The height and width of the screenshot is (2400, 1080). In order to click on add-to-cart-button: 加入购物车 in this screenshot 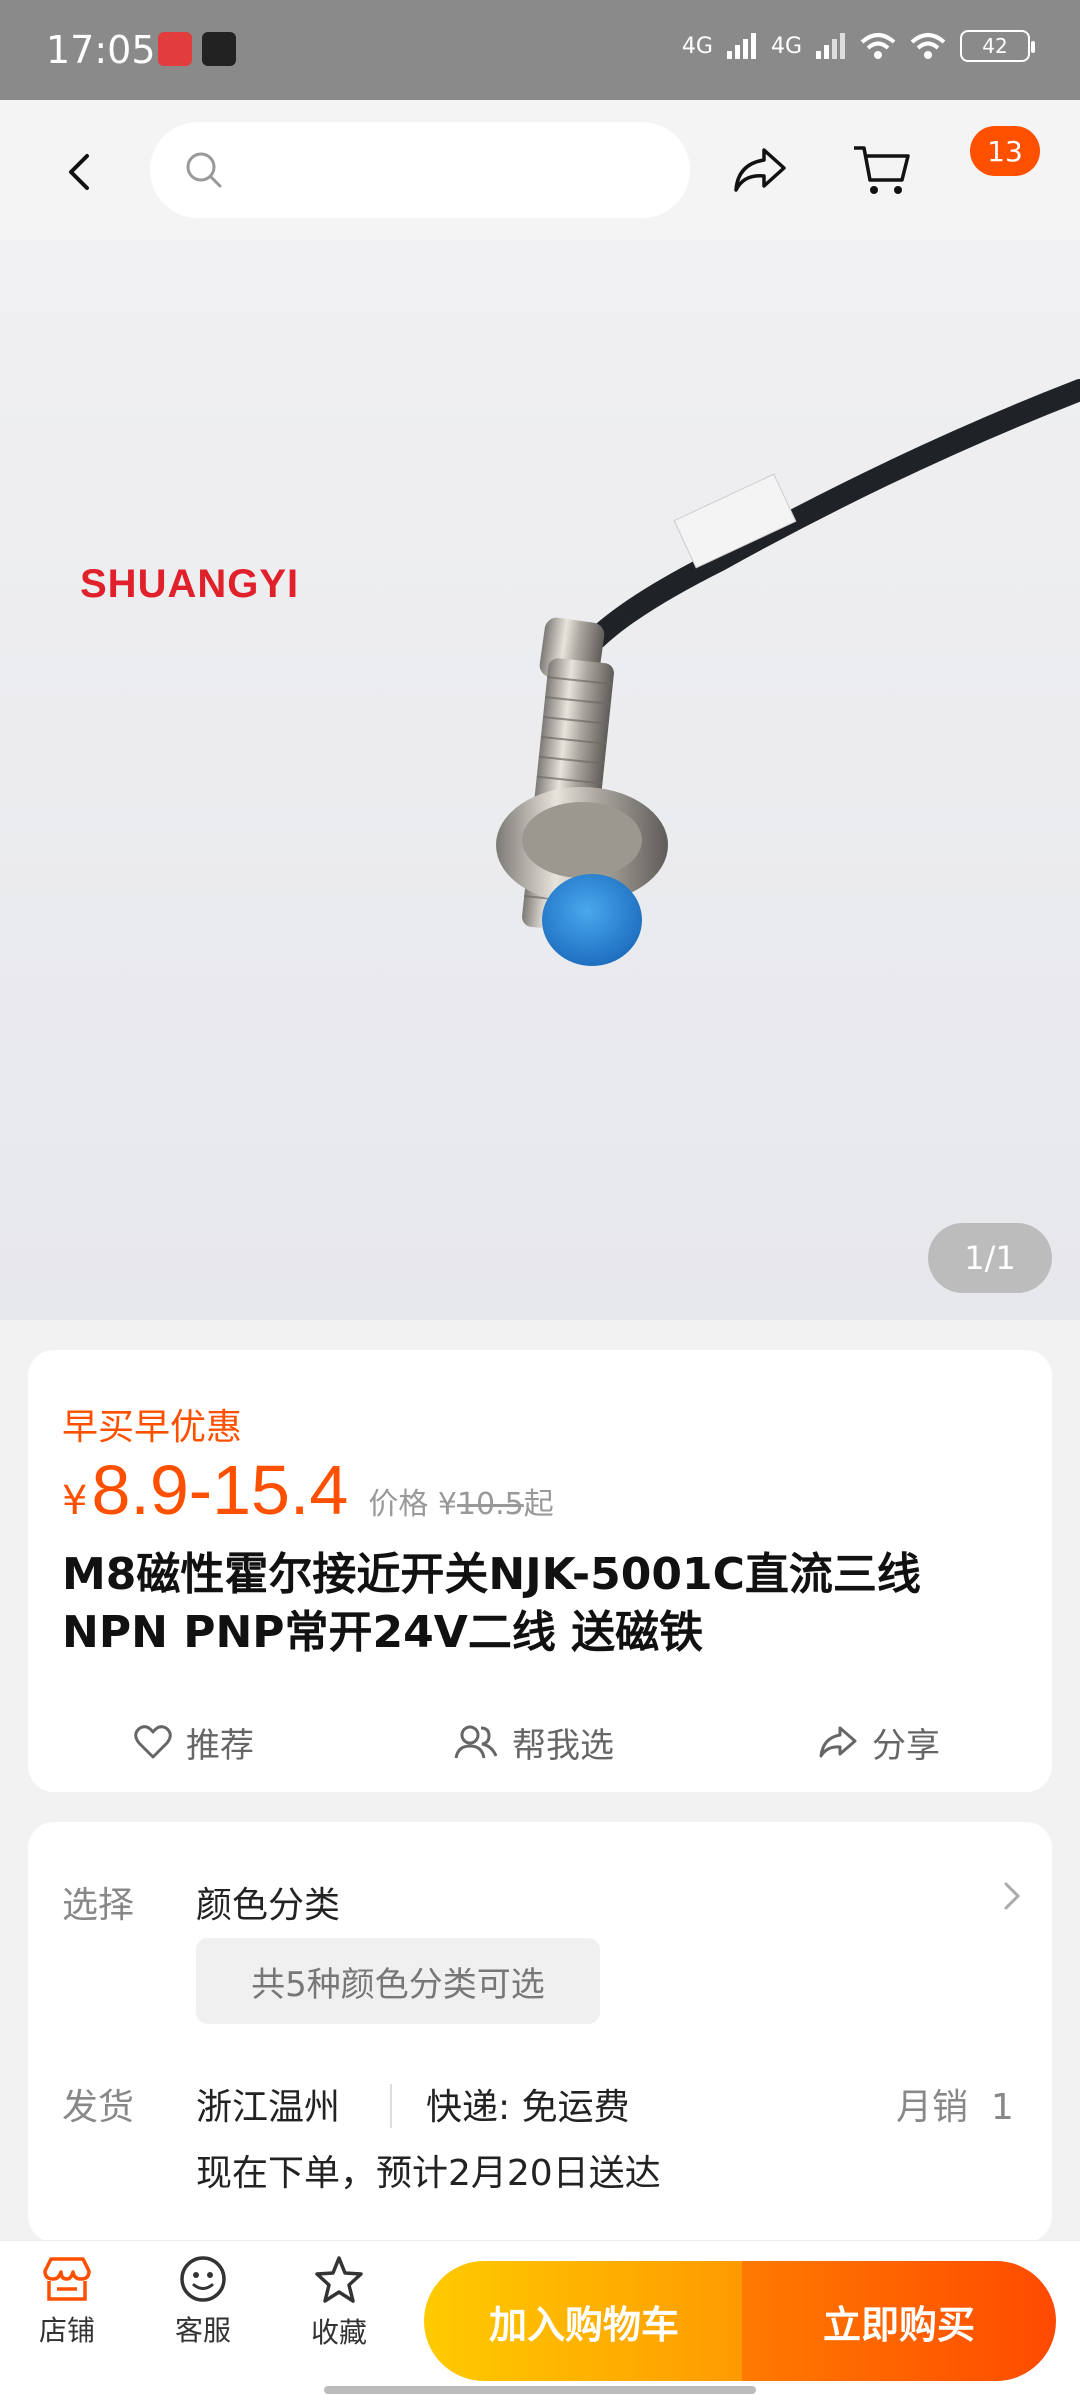, I will do `click(584, 2321)`.